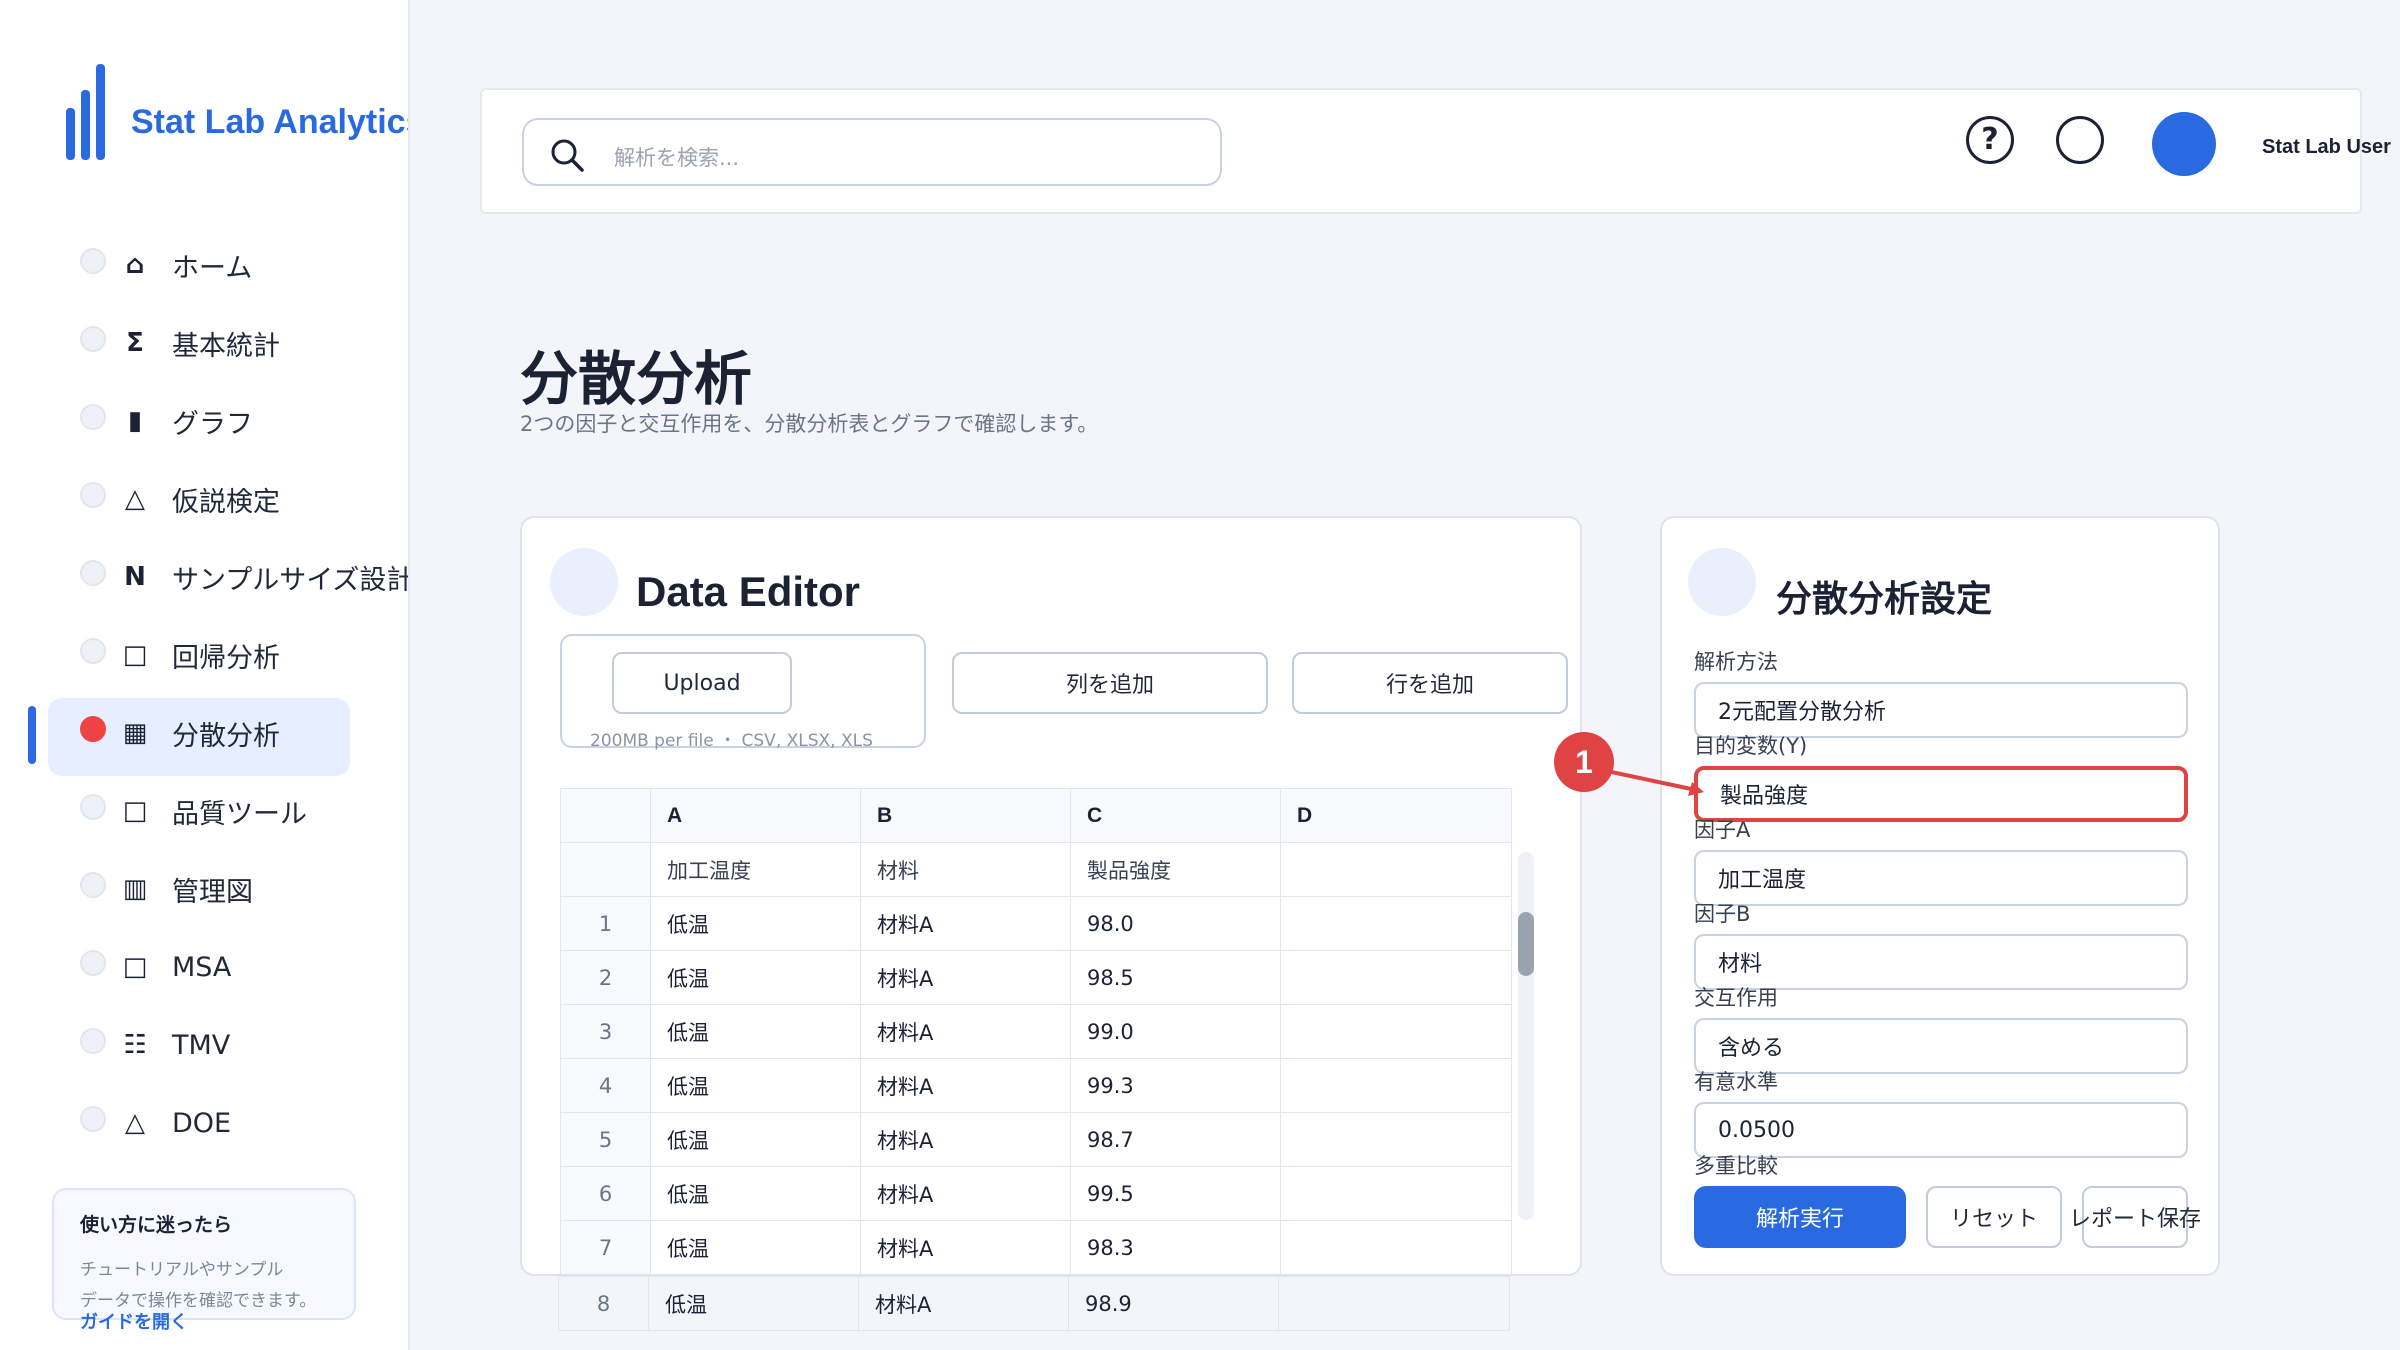 The width and height of the screenshot is (2400, 1350). Describe the element at coordinates (1175, 977) in the screenshot. I see `table-cell: 98.5` at that location.